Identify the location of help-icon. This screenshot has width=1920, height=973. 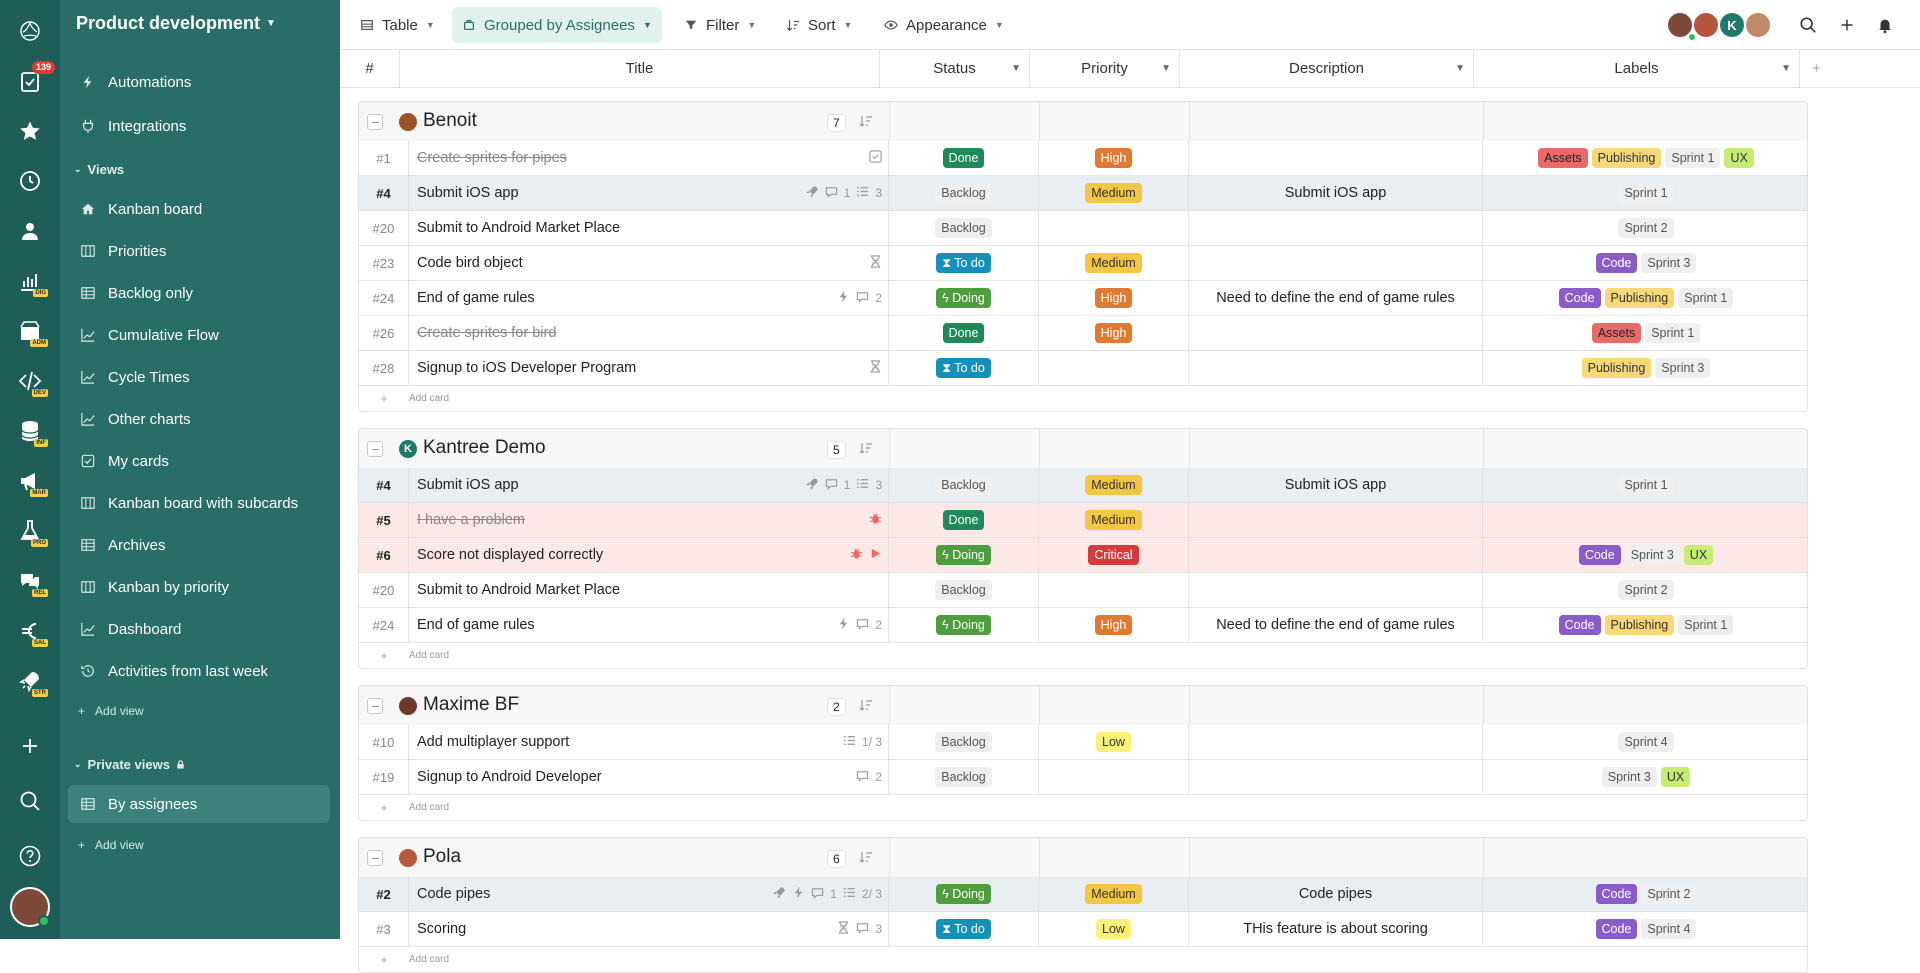
(30, 856).